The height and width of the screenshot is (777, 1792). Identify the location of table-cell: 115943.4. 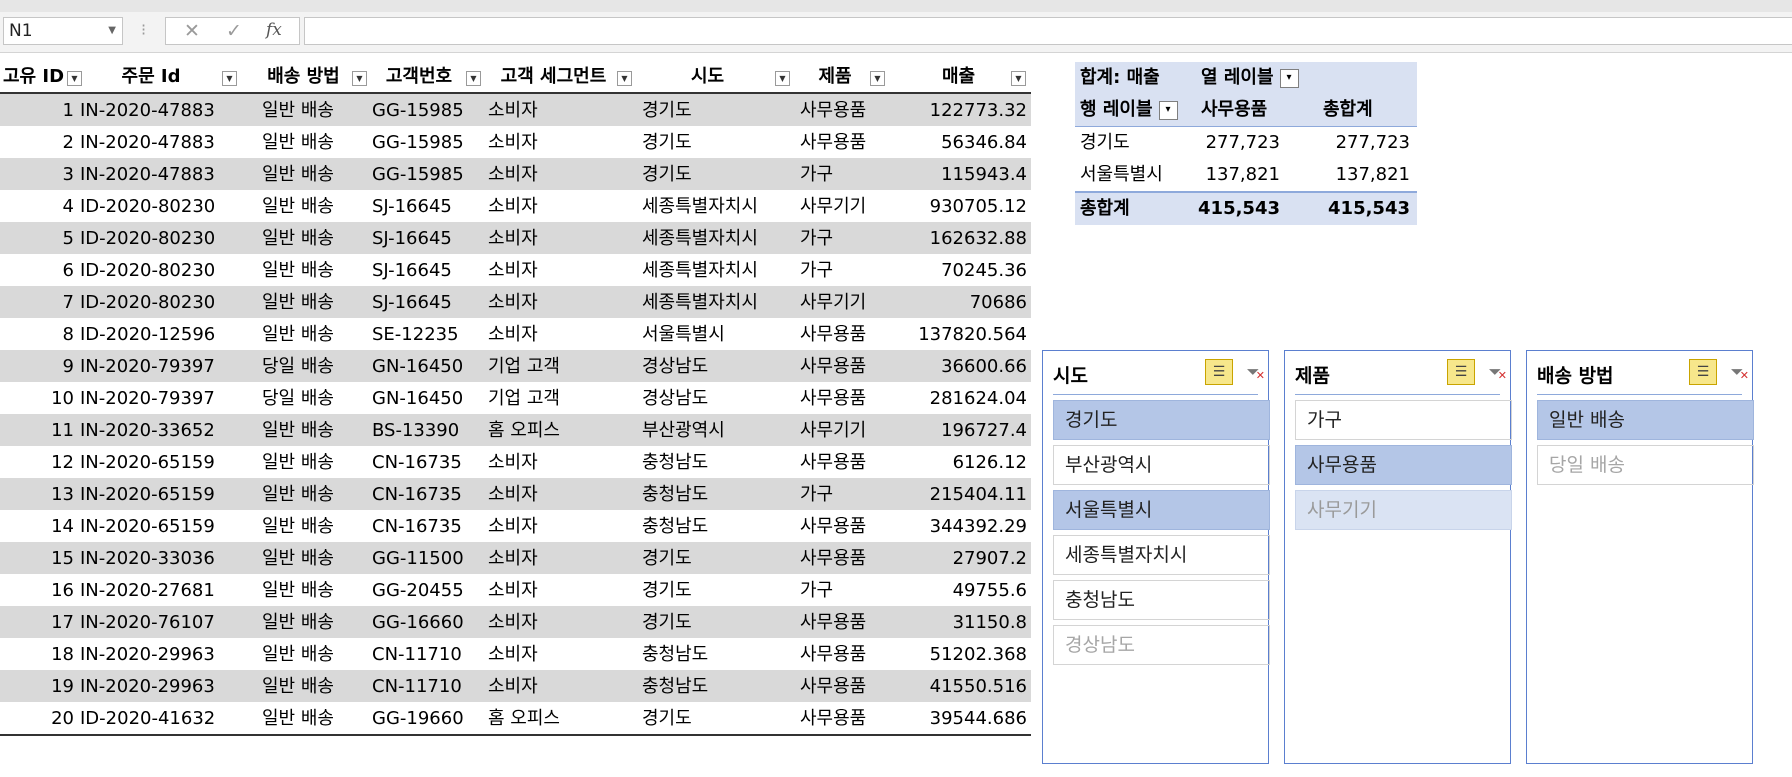
(966, 174).